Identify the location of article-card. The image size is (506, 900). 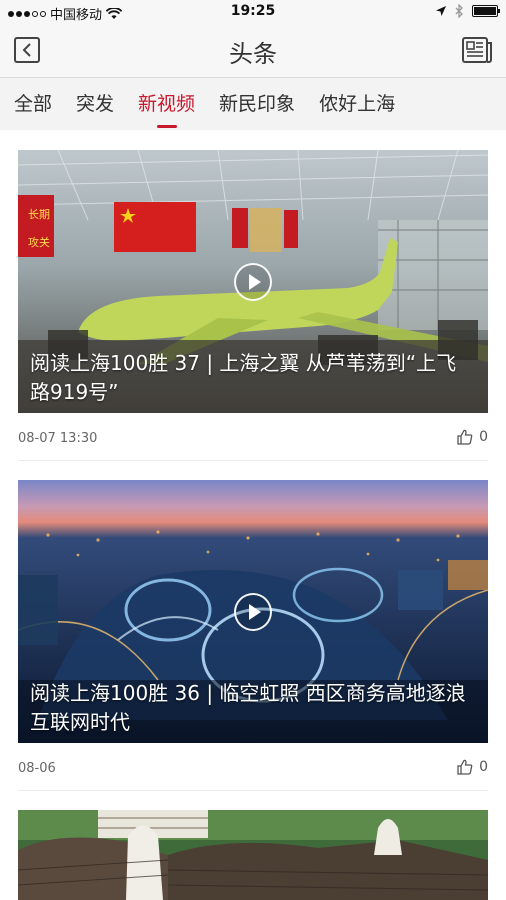
(253, 855).